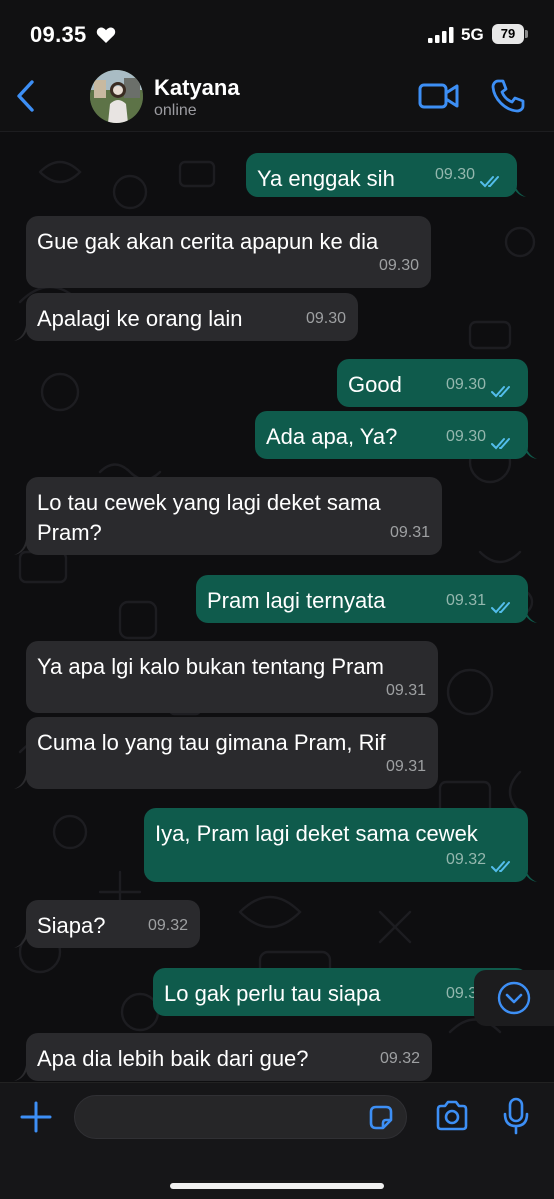  What do you see at coordinates (472, 34) in the screenshot?
I see `network-type: 5G` at bounding box center [472, 34].